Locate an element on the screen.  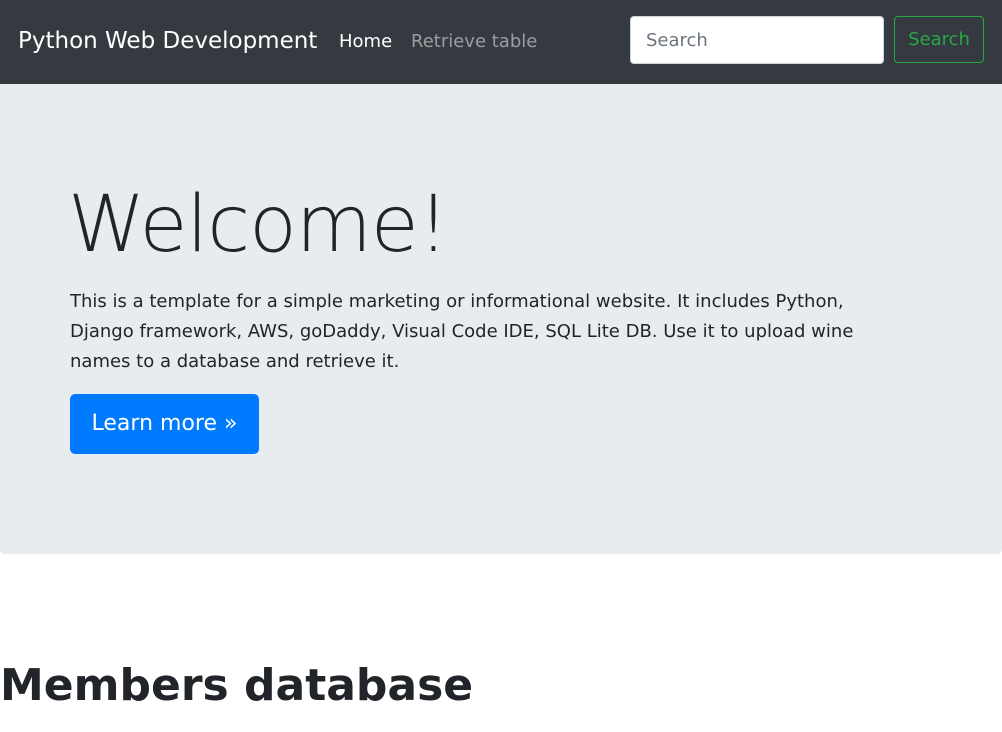
navbar-brand: Python Web Development is located at coordinates (167, 41).